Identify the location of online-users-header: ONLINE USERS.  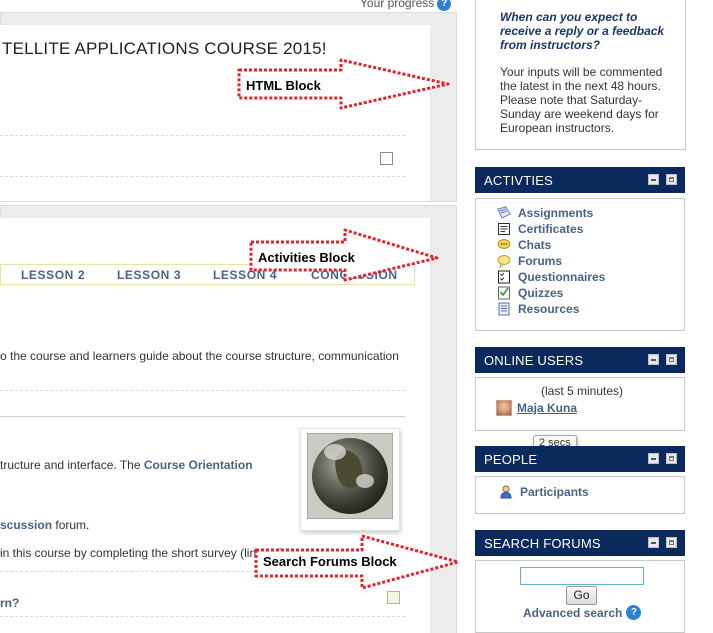
(580, 360).